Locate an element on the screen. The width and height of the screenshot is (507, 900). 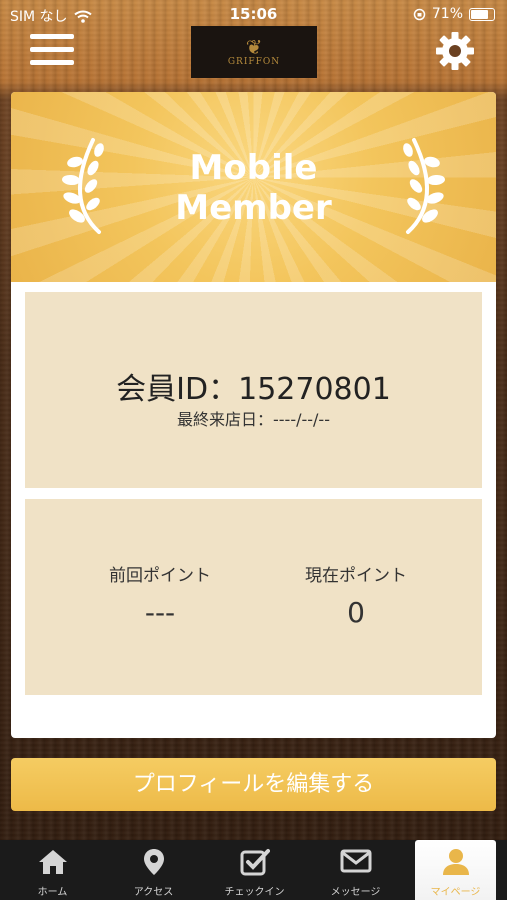
gear-icon is located at coordinates (455, 51).